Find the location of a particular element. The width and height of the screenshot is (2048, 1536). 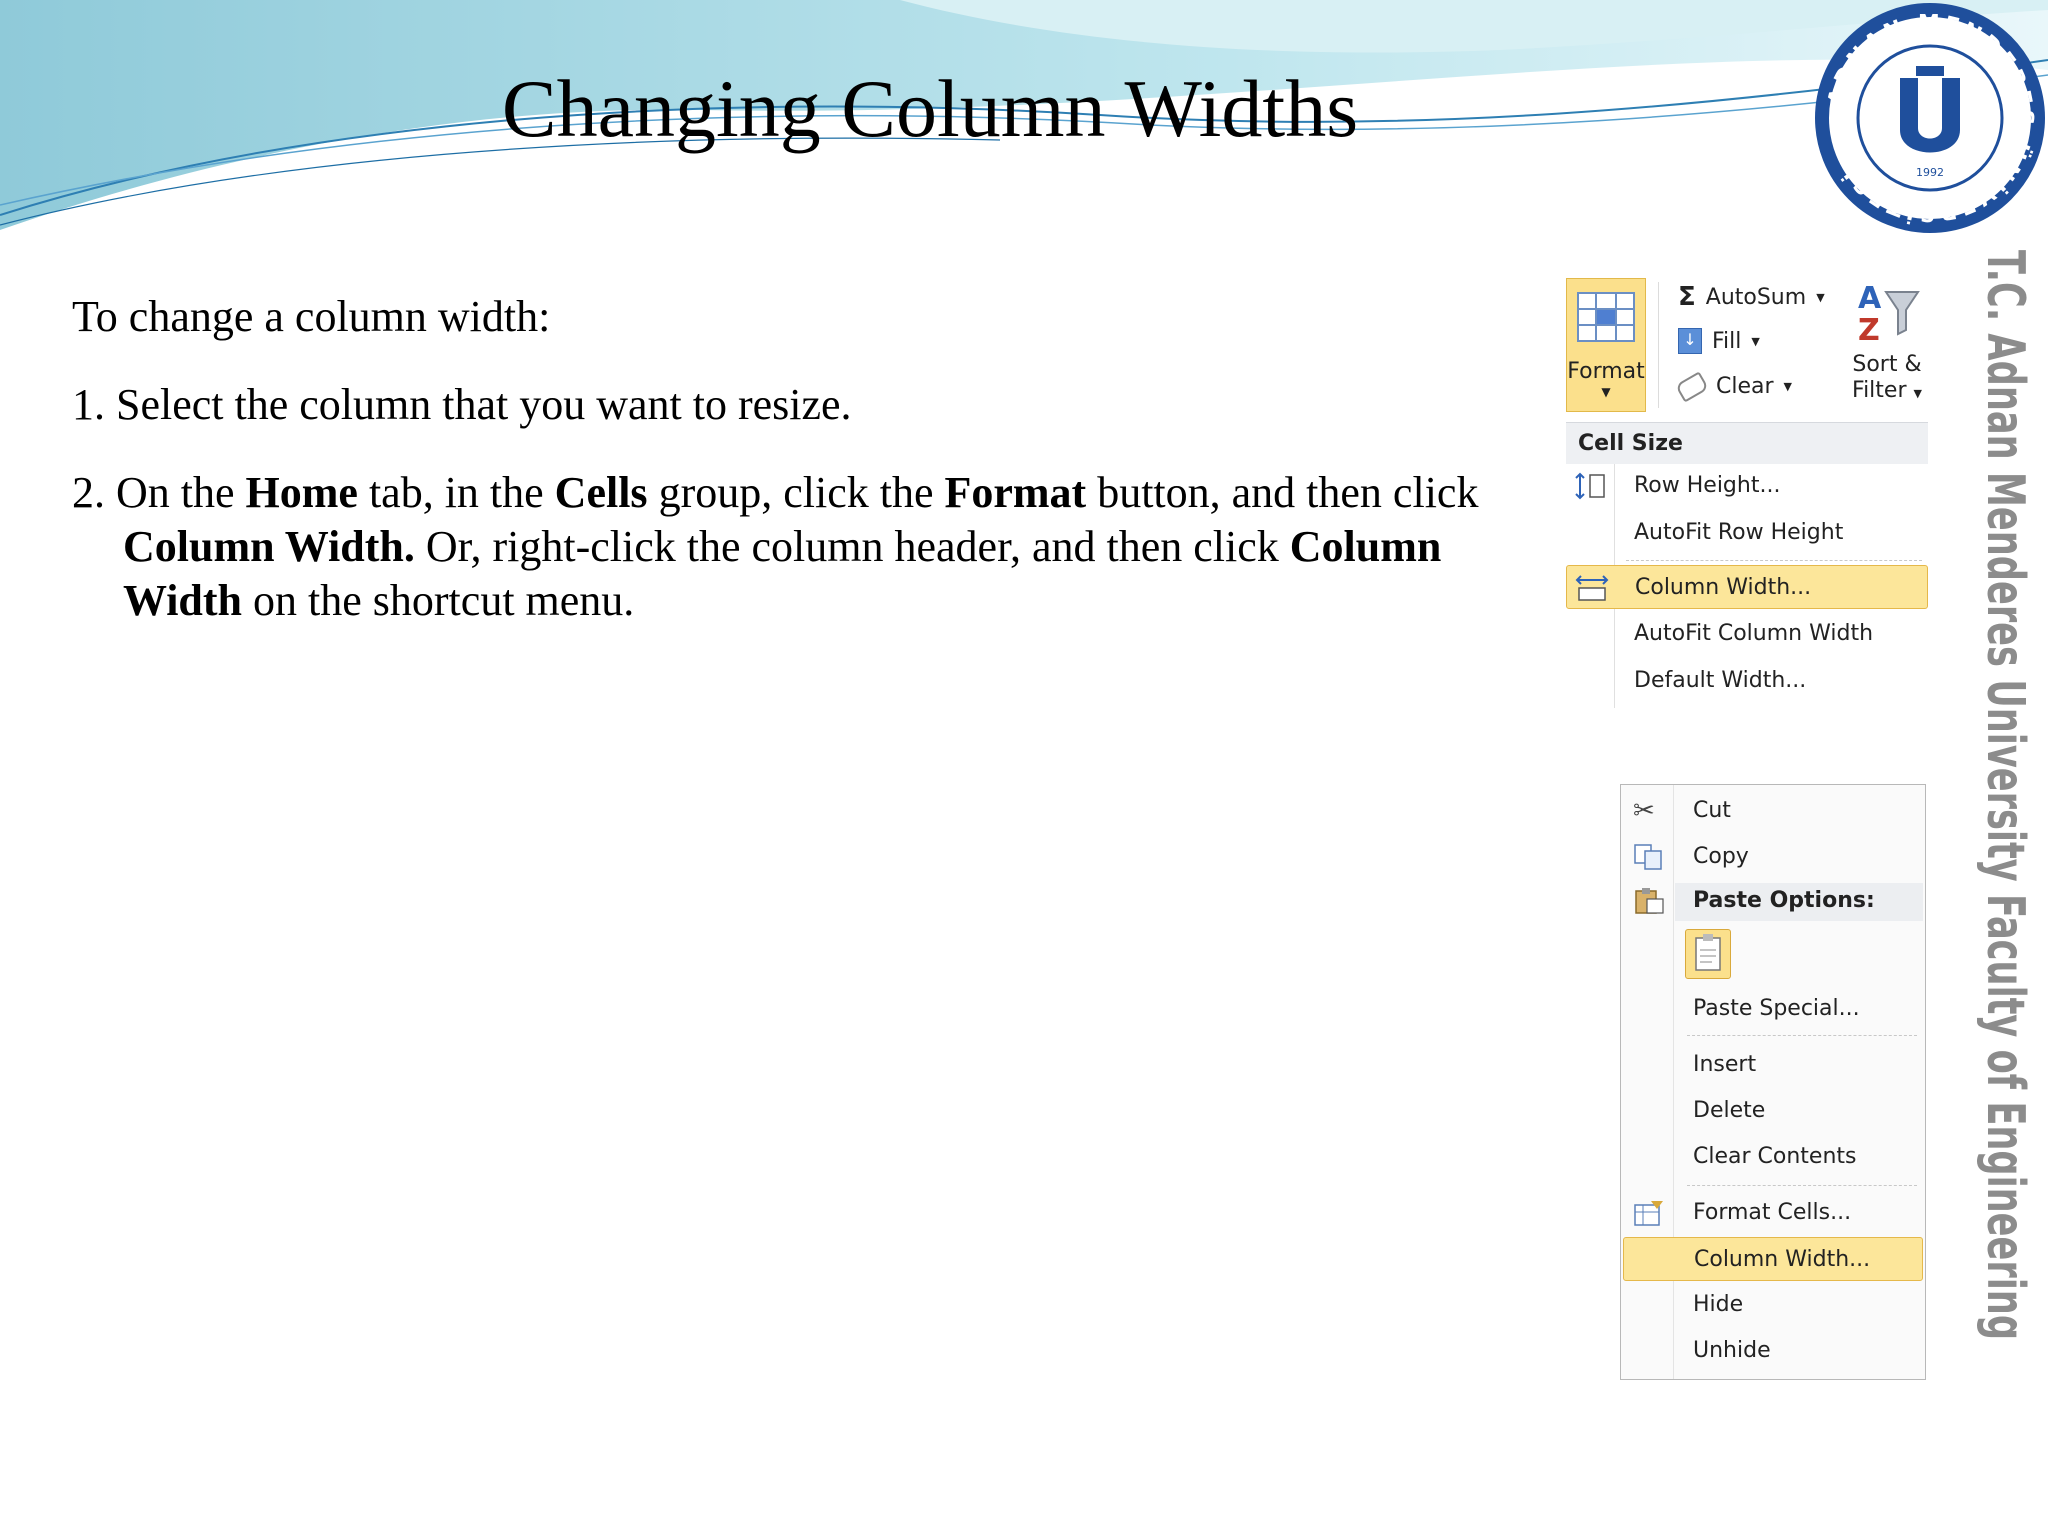

sort-filter-button: A Z Sort & Filter ▼ is located at coordinates (1887, 343).